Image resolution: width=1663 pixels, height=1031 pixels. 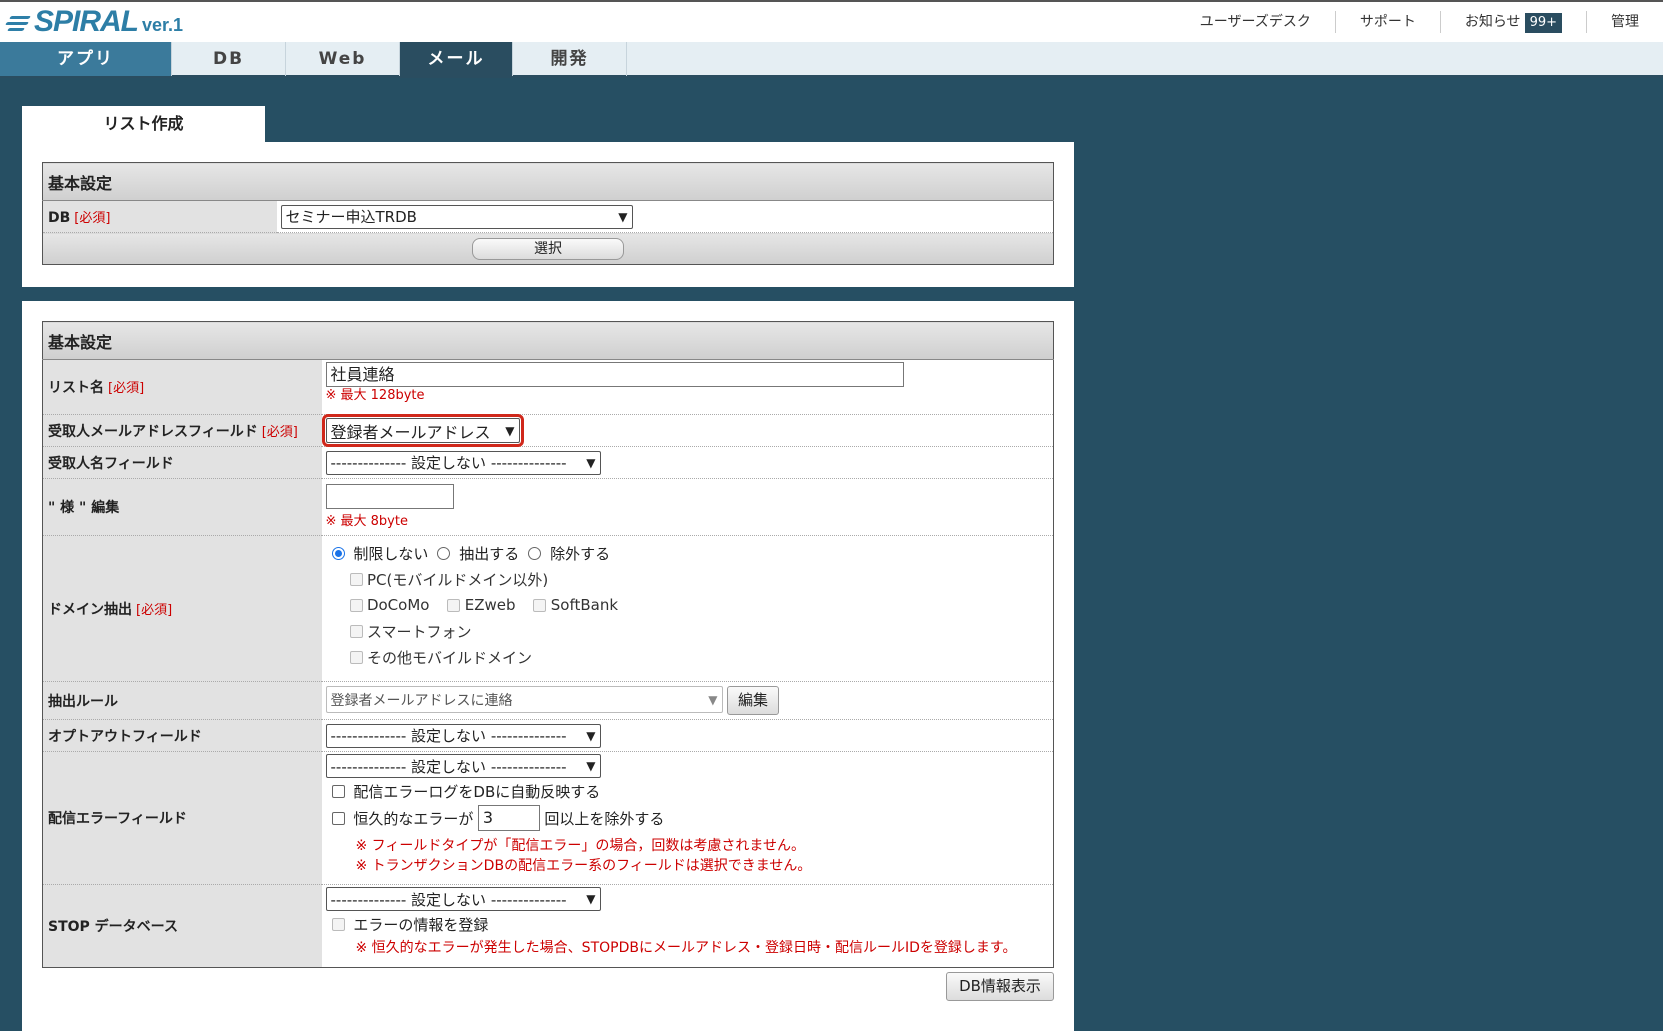 What do you see at coordinates (584, 605) in the screenshot?
I see `checkbox-softbank-label: SoftBank` at bounding box center [584, 605].